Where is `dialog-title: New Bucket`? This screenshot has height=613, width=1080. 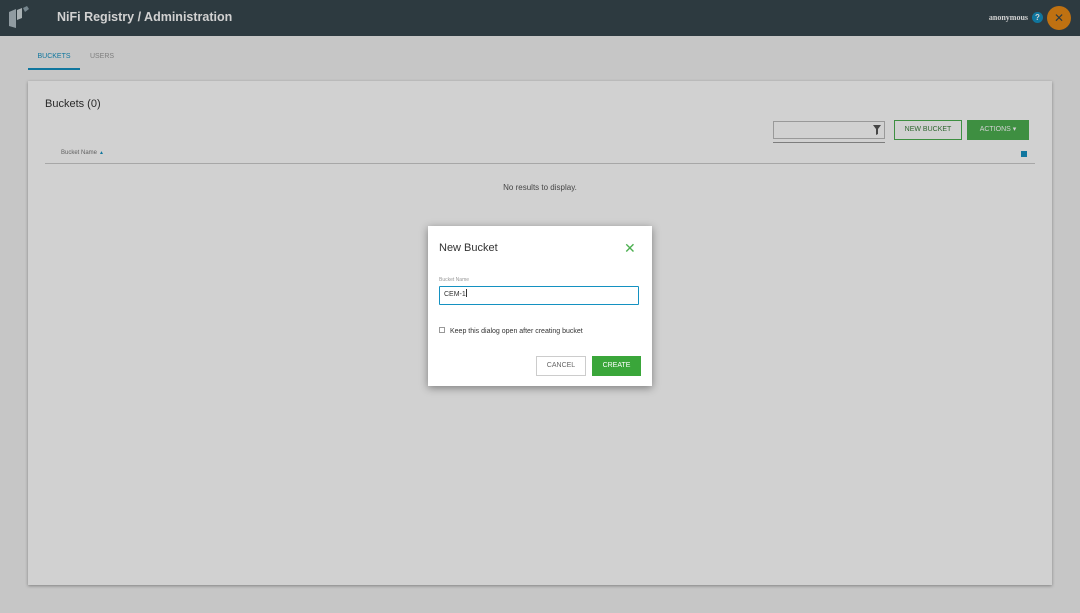
dialog-title: New Bucket is located at coordinates (468, 248).